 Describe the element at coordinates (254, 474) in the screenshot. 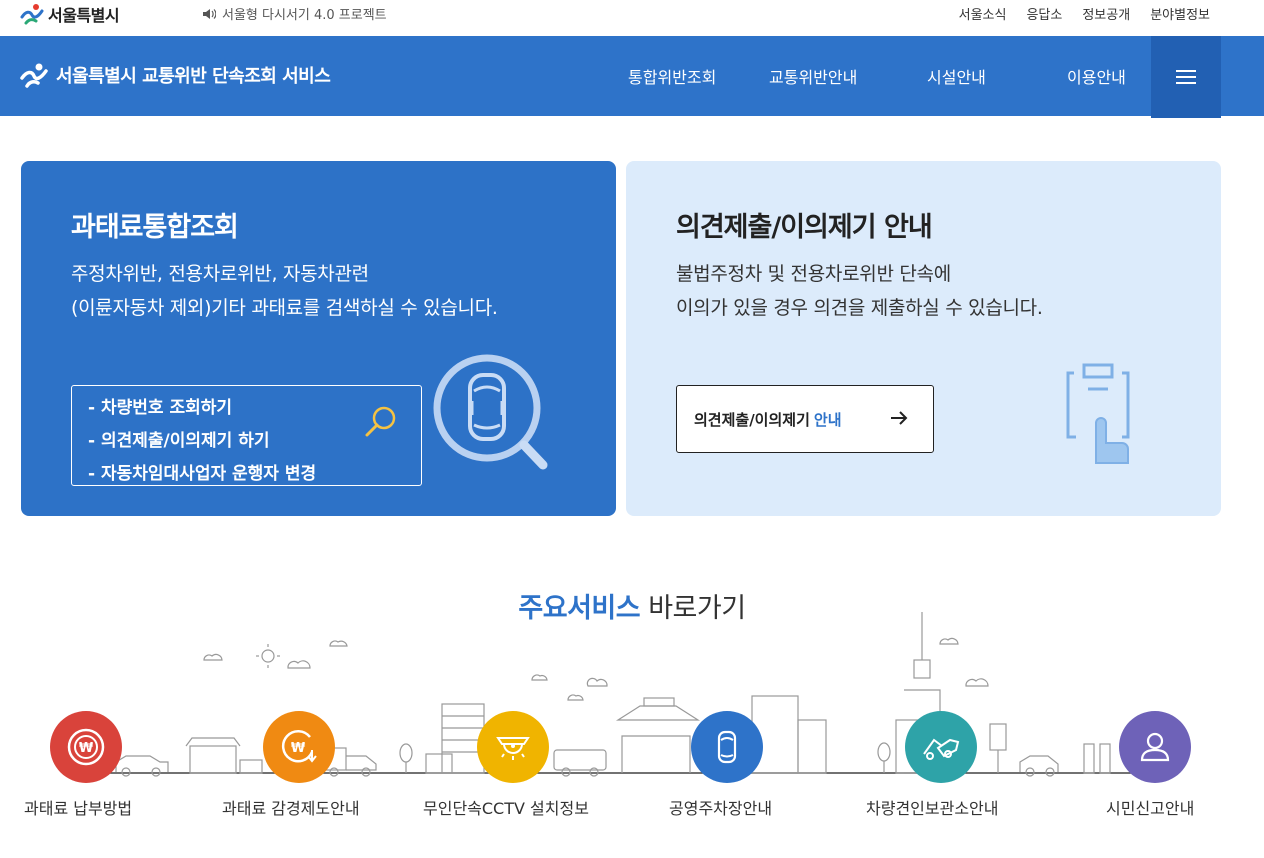

I see `link-rental-driver-change: - 자동차임대사업자 운행자 변경` at that location.